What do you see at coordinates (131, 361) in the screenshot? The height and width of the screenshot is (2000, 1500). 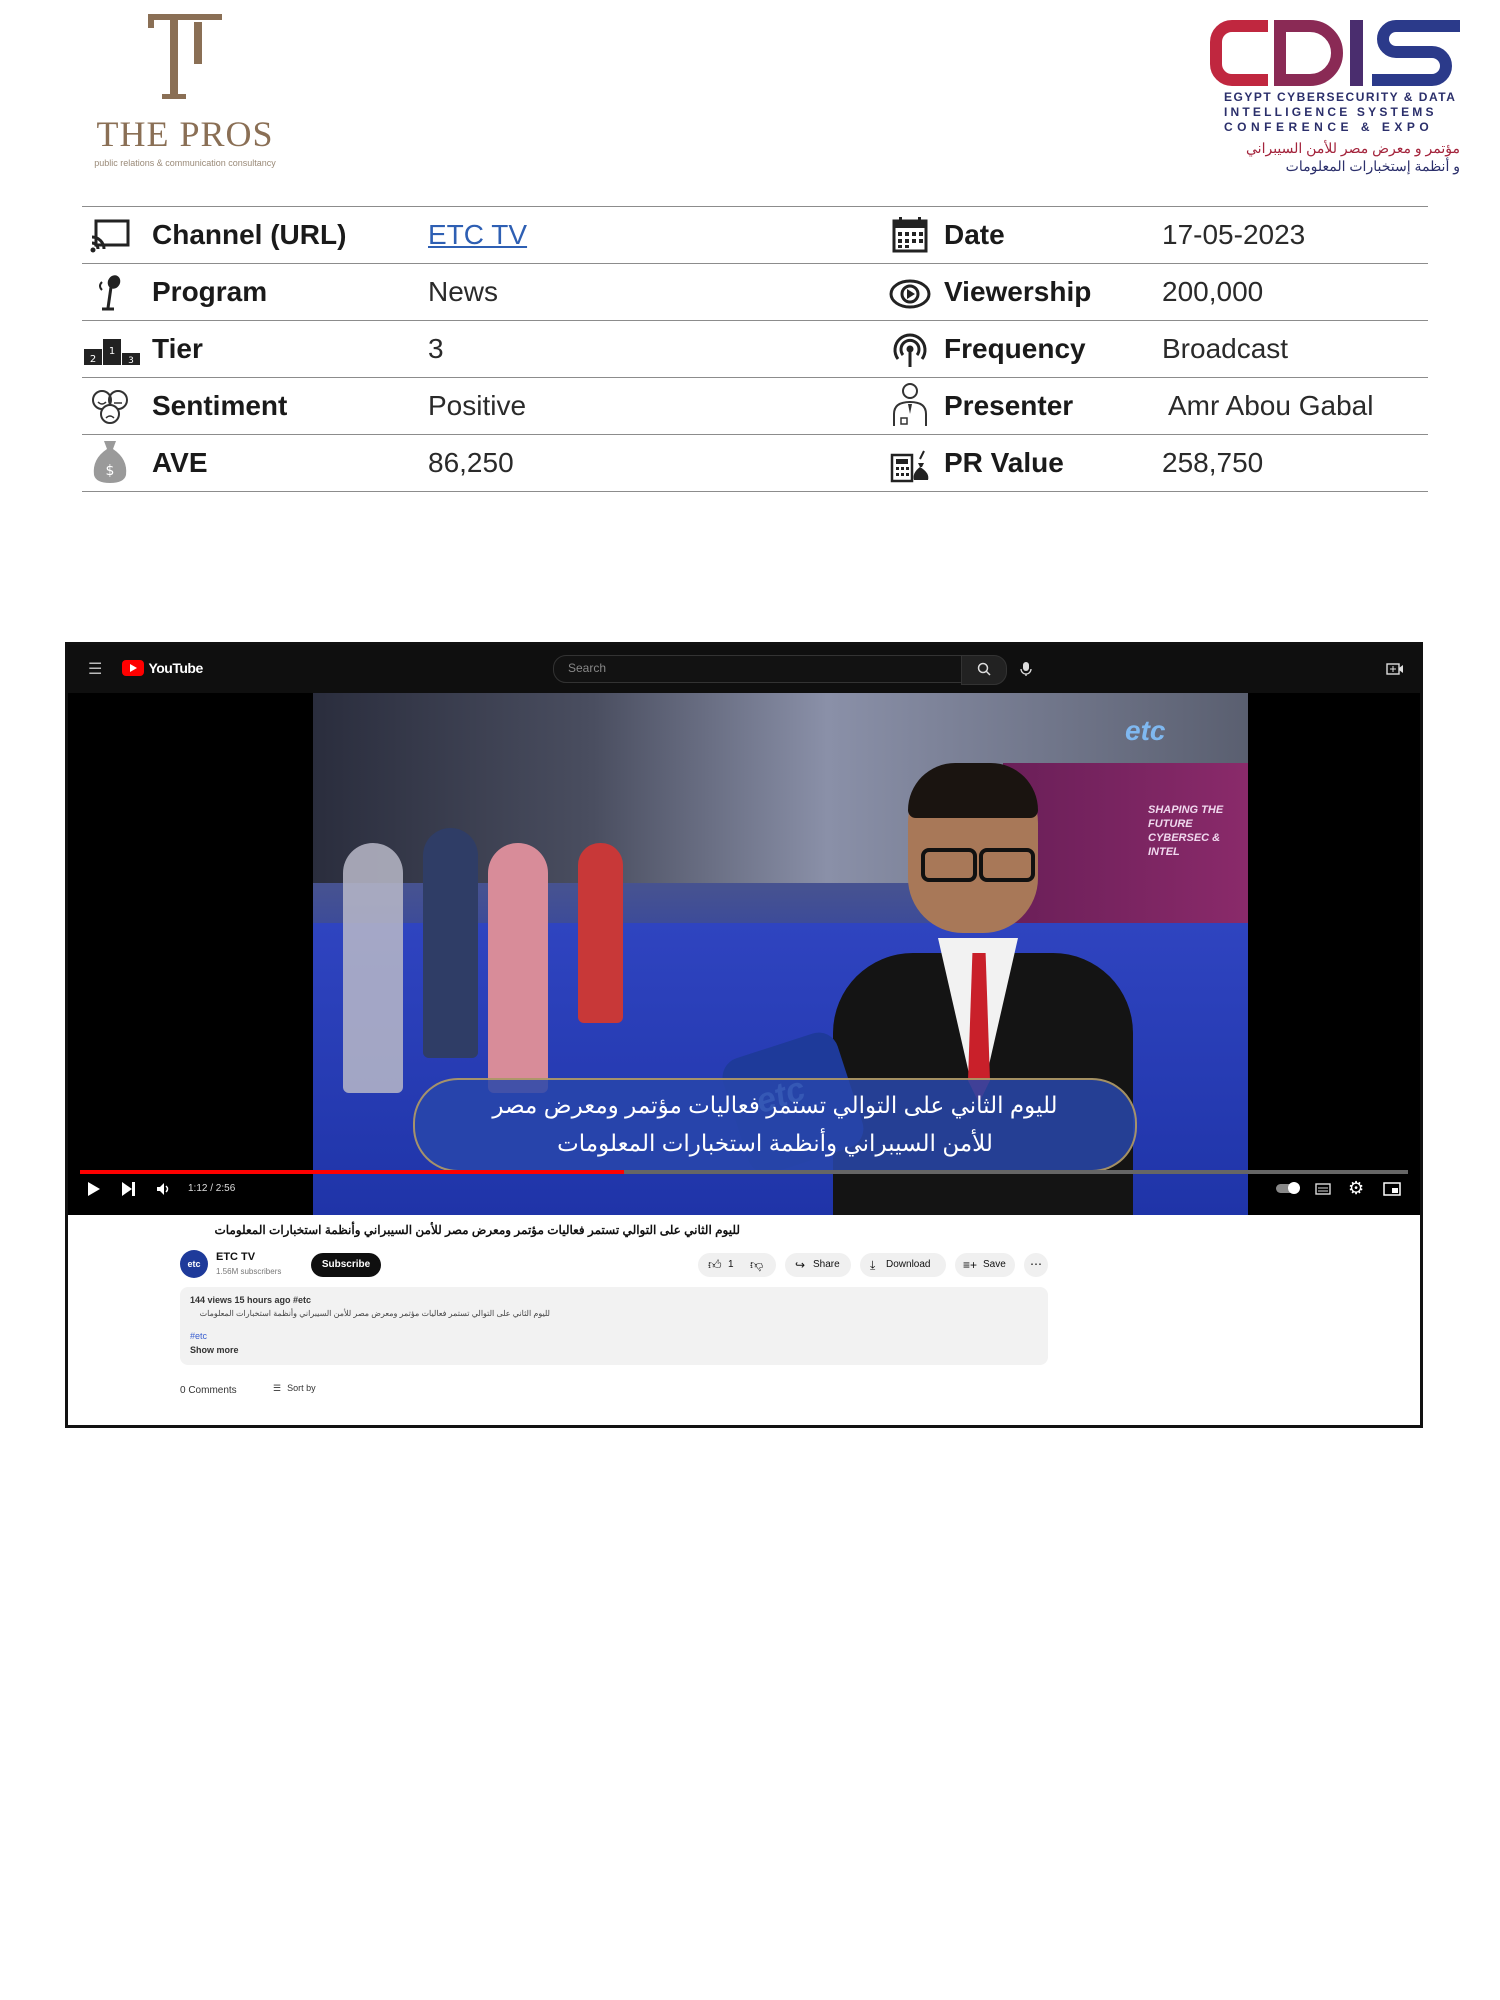 I see `svg-text: 3` at bounding box center [131, 361].